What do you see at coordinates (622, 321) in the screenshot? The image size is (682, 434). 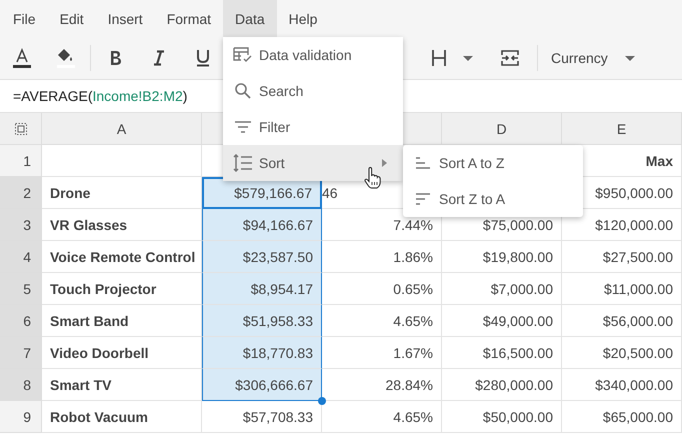 I see `table-cell: $56,000.00` at bounding box center [622, 321].